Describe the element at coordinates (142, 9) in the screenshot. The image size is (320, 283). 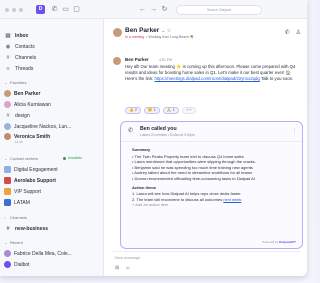
I see `back-icon: ←` at that location.